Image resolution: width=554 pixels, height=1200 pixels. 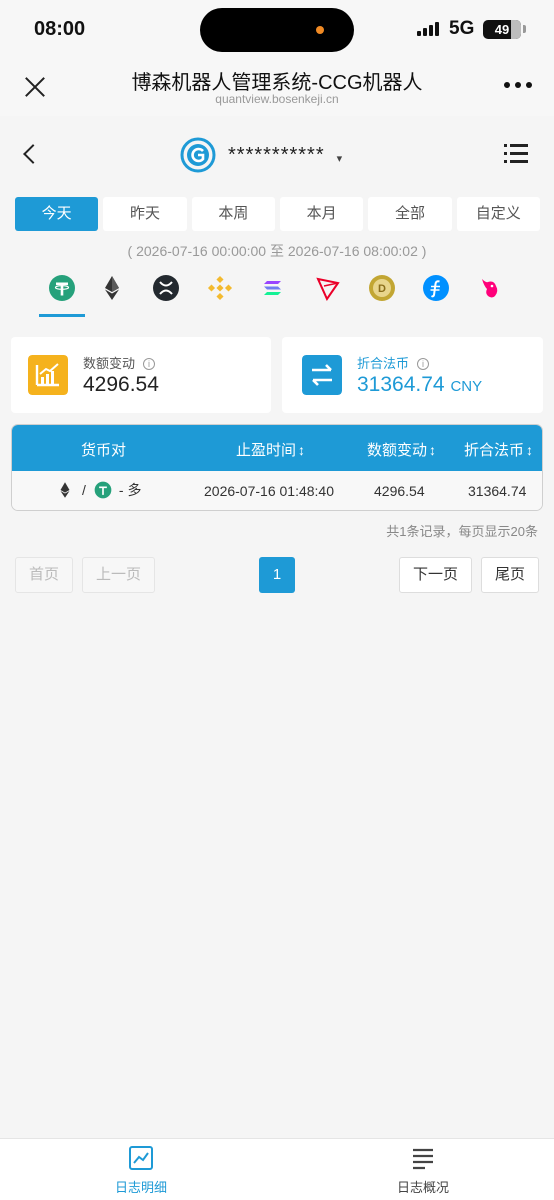 What do you see at coordinates (220, 288) in the screenshot?
I see `bnb-icon` at bounding box center [220, 288].